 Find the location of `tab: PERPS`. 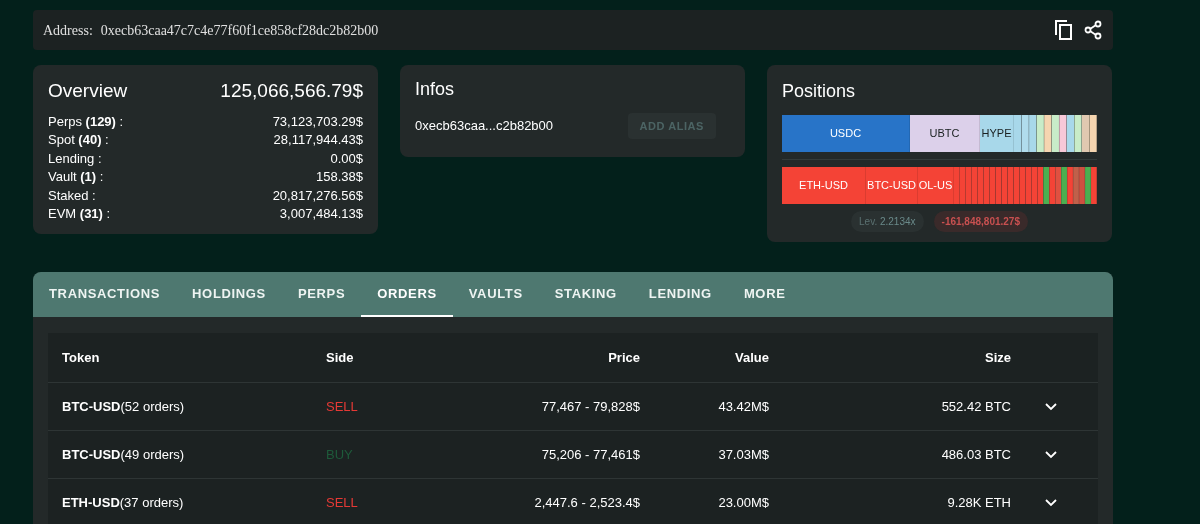

tab: PERPS is located at coordinates (321, 294).